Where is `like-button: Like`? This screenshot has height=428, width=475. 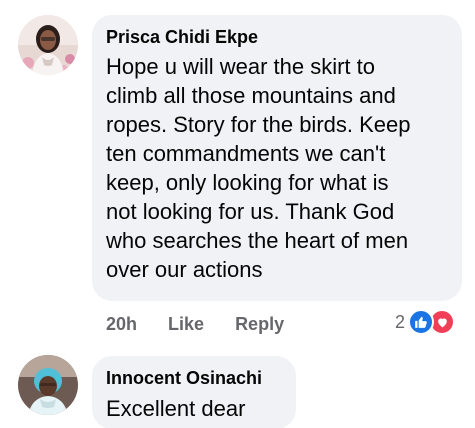 like-button: Like is located at coordinates (186, 324).